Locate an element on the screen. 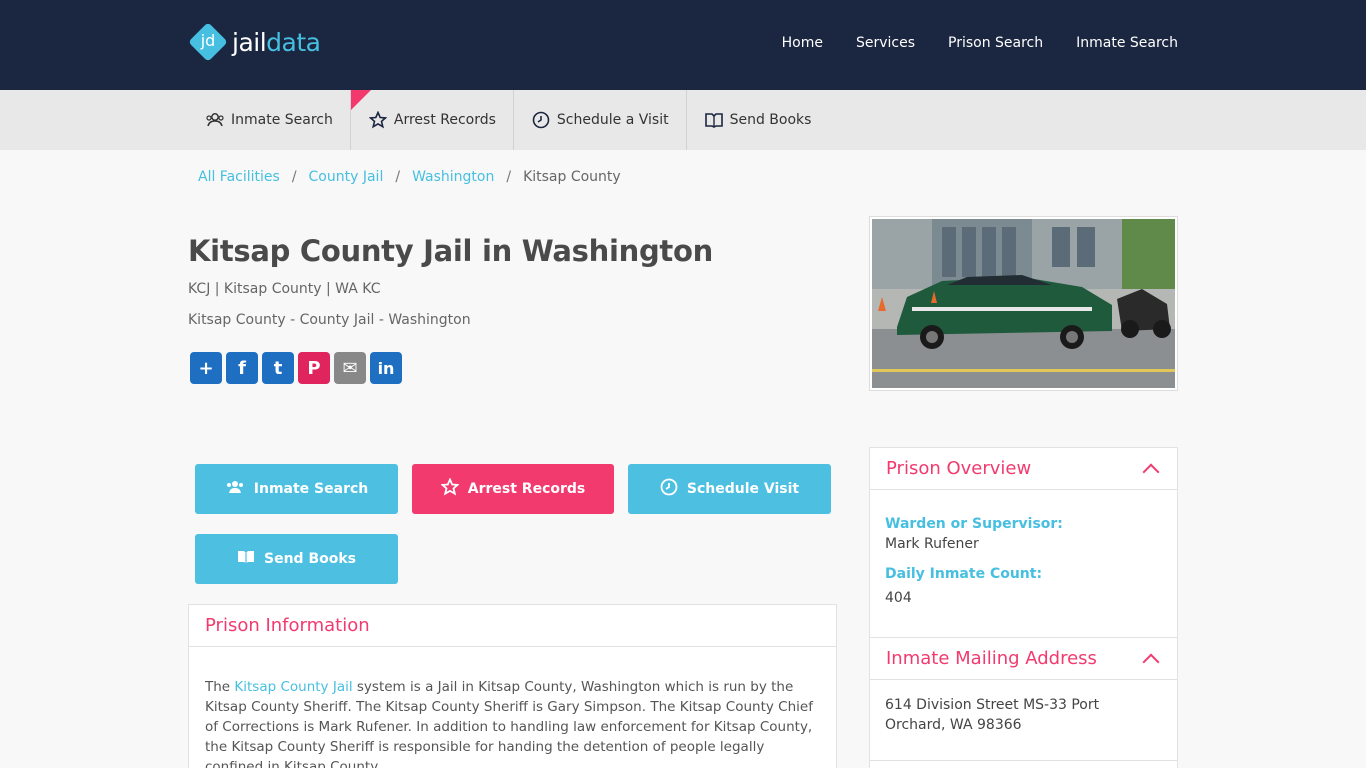 The width and height of the screenshot is (1366, 768). send-books-button: Send Books is located at coordinates (296, 559).